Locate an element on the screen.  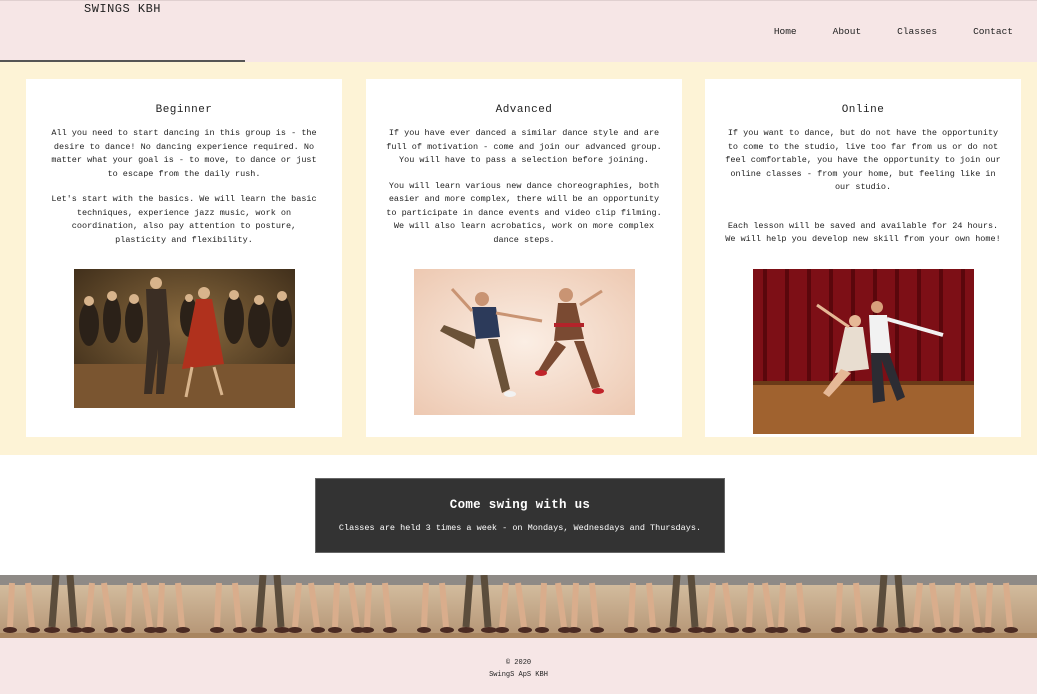
couple-kicking-photo is located at coordinates (524, 342).